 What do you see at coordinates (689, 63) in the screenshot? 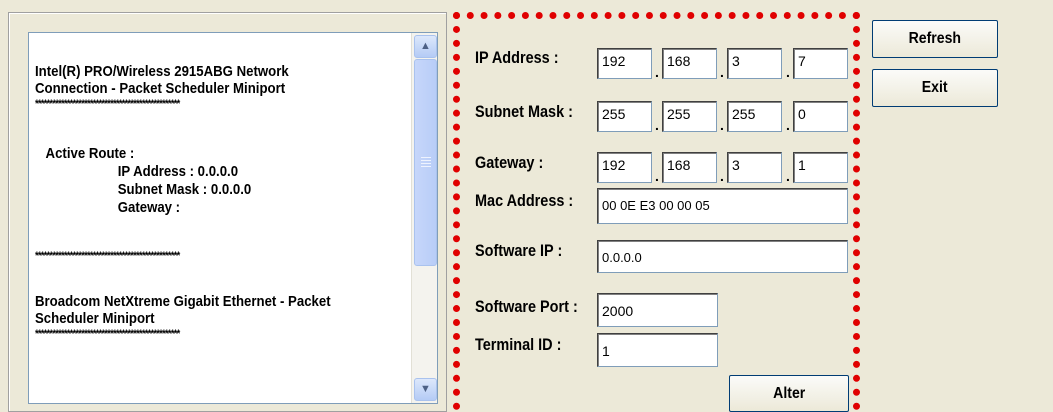
I see `ip-octet-2-field: 168` at bounding box center [689, 63].